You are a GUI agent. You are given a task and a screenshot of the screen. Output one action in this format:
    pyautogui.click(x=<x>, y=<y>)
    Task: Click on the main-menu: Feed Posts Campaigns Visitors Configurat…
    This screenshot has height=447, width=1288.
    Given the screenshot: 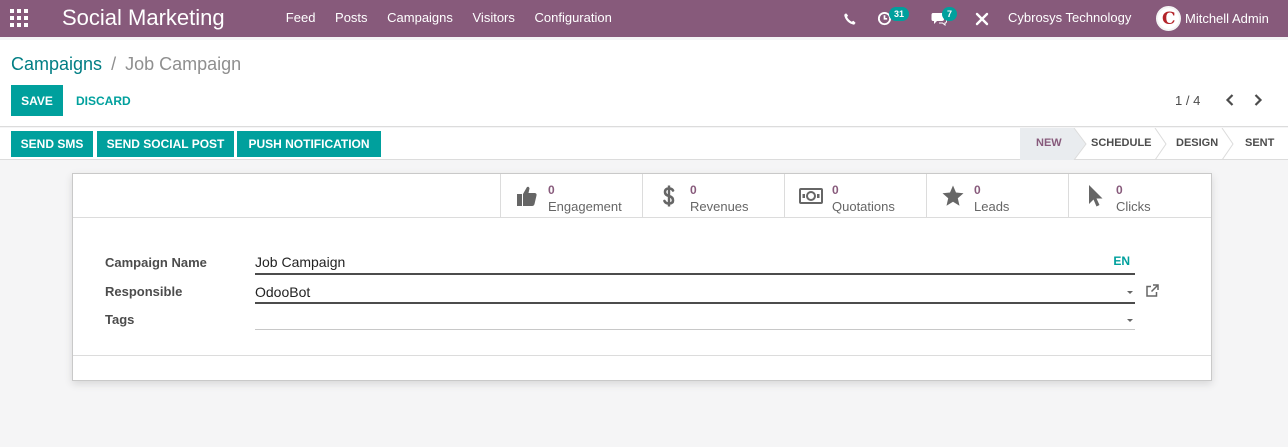 What is the action you would take?
    pyautogui.click(x=449, y=18)
    